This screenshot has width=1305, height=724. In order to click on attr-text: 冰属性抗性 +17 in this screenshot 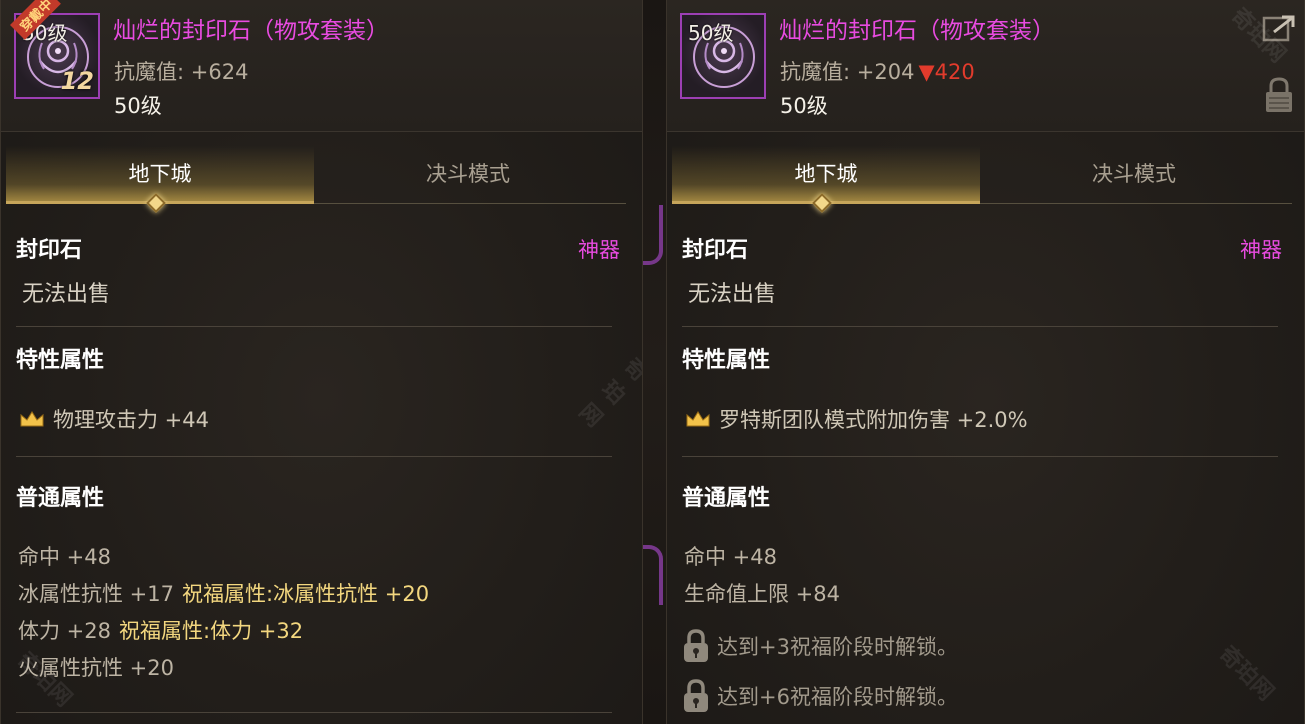, I will do `click(96, 594)`.